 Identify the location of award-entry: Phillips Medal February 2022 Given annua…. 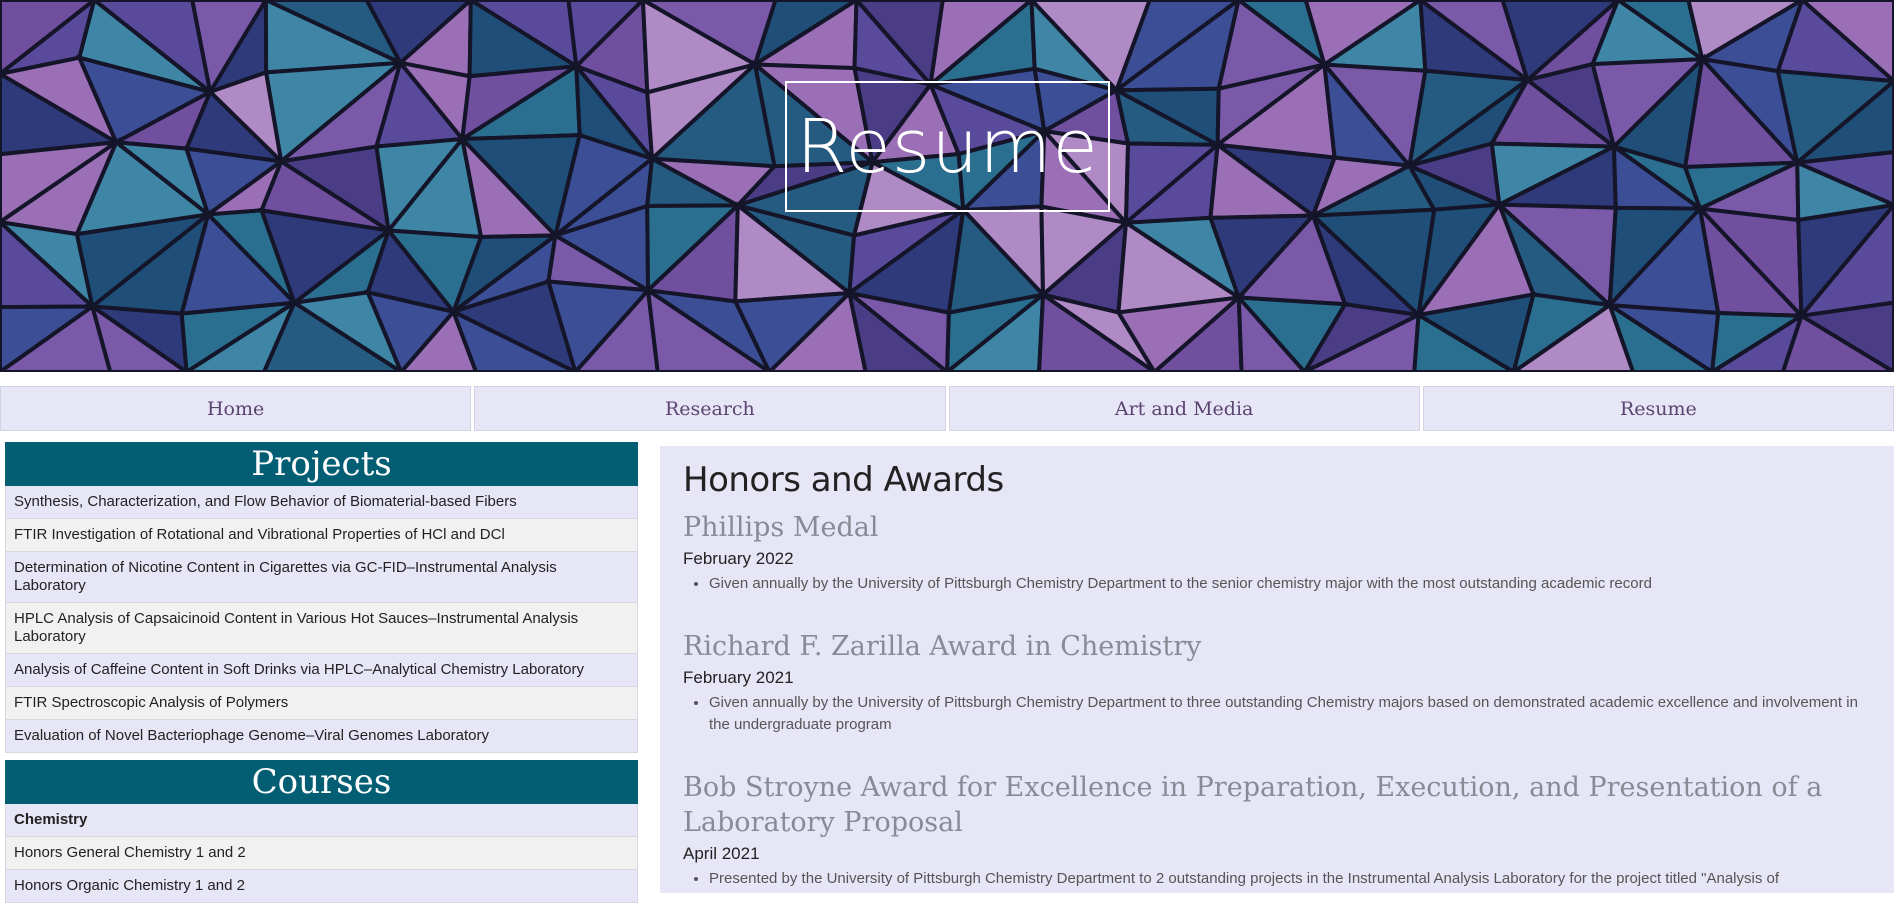
(1277, 552).